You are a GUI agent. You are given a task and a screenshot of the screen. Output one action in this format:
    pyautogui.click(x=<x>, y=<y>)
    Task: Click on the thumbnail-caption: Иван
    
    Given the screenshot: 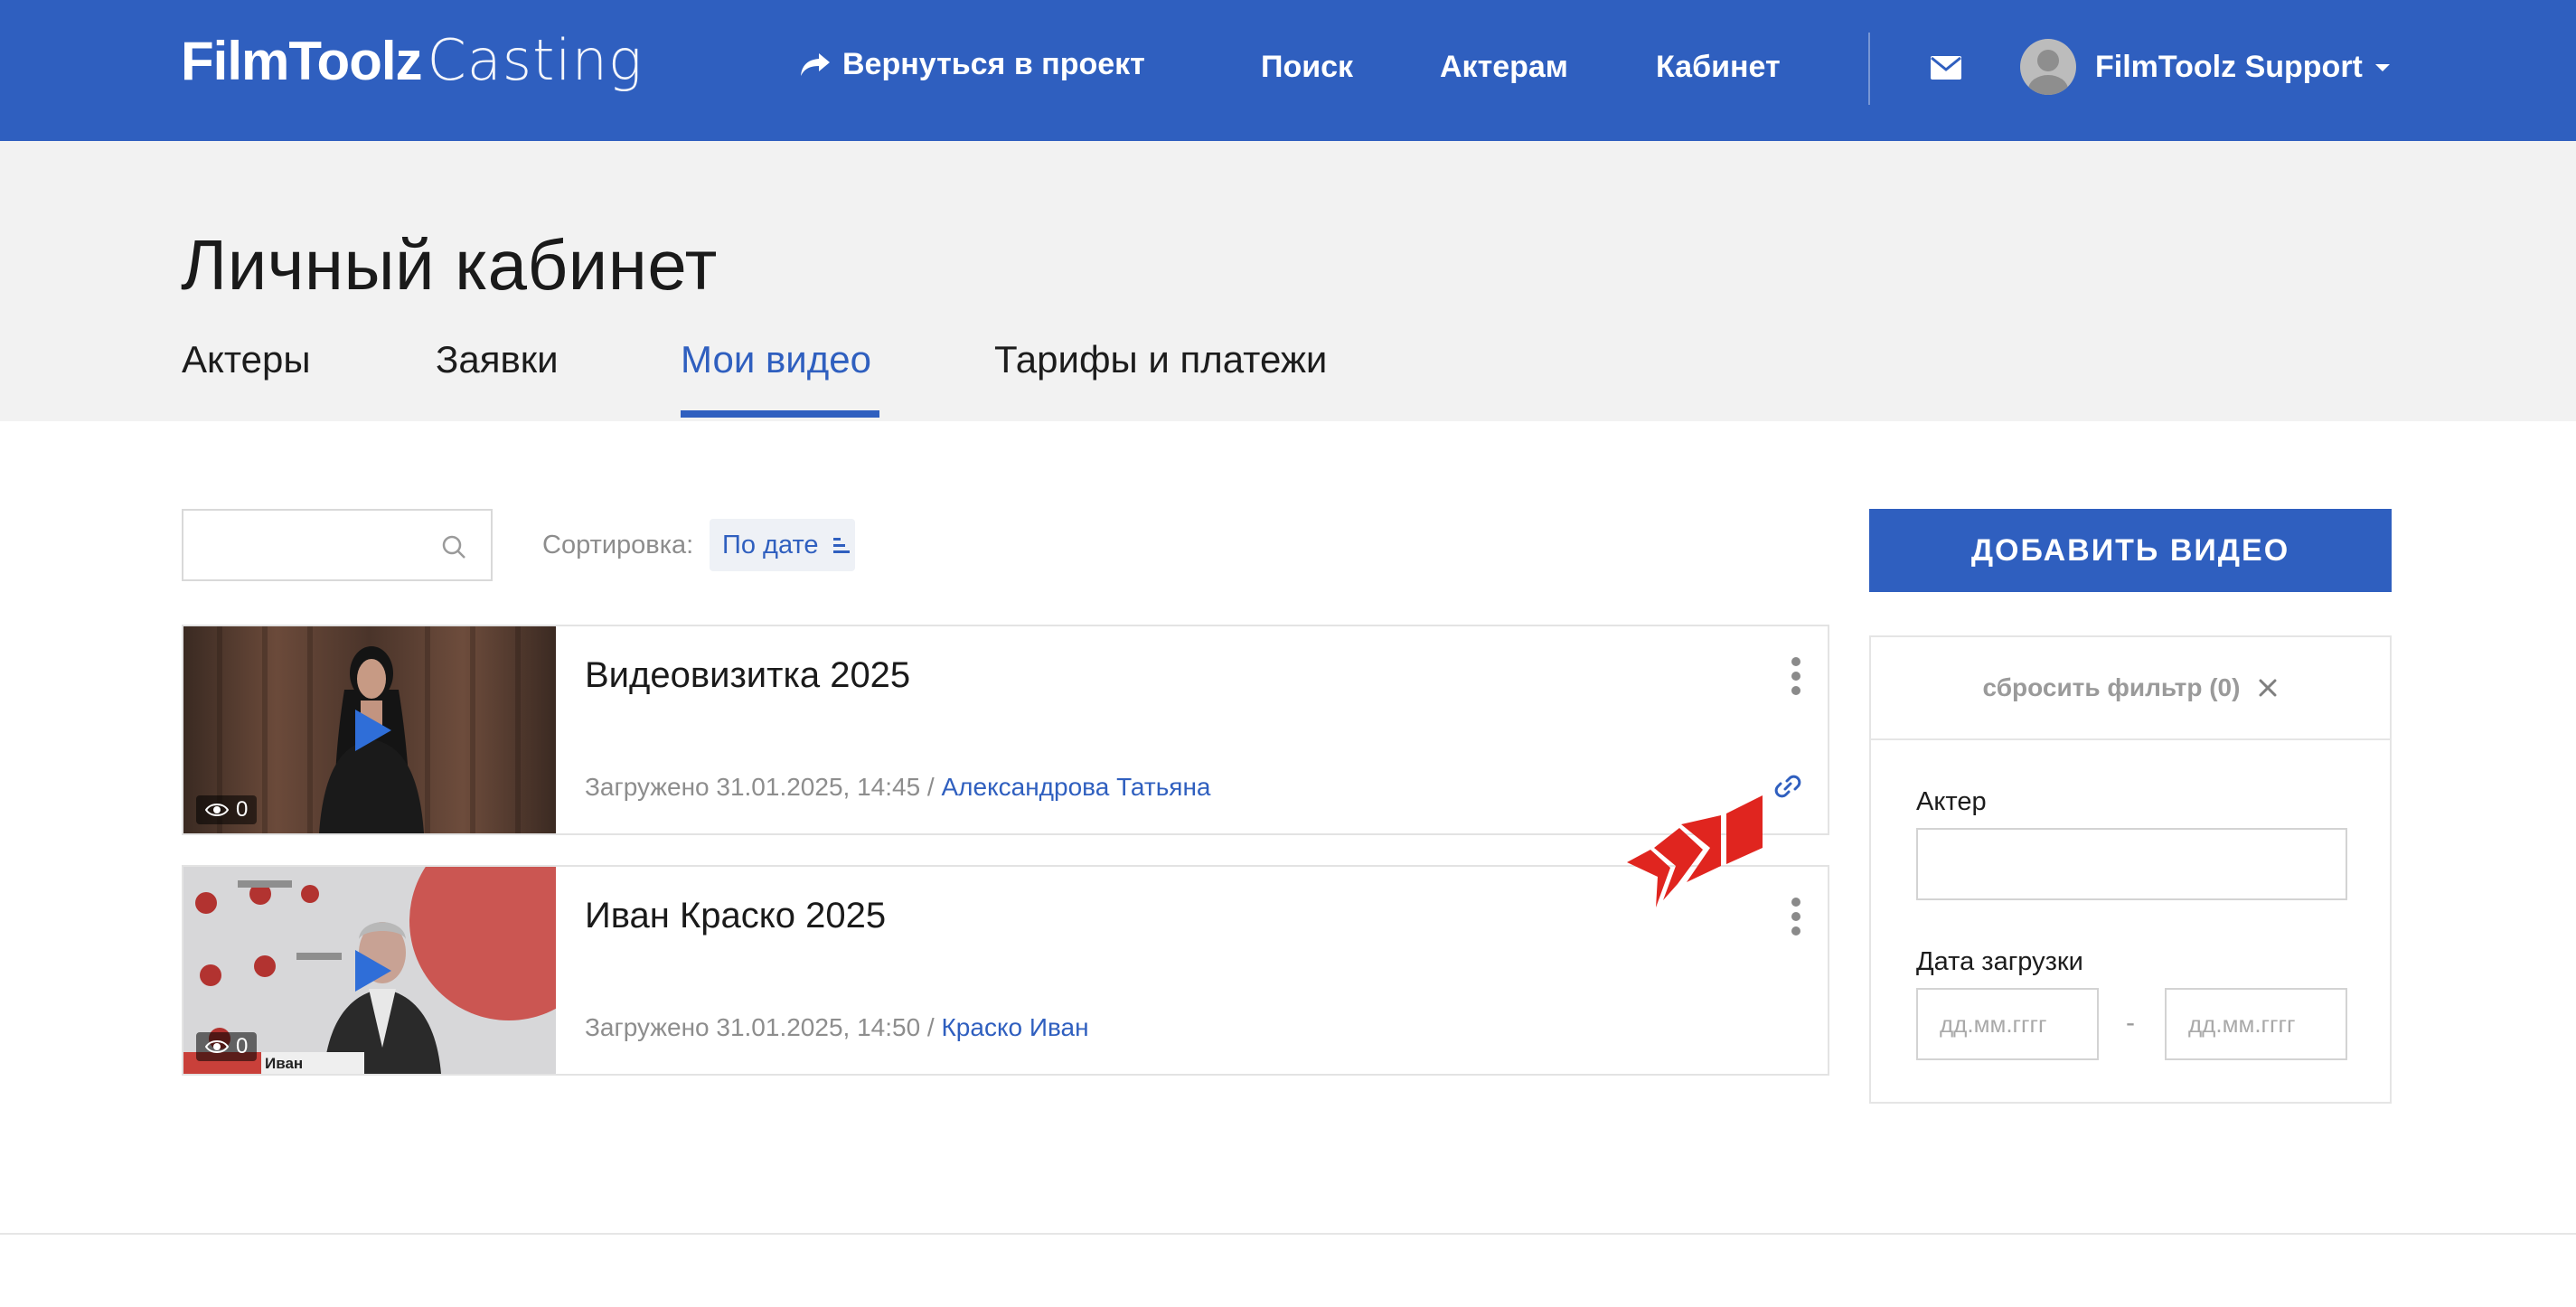 What is the action you would take?
    pyautogui.click(x=284, y=1063)
    